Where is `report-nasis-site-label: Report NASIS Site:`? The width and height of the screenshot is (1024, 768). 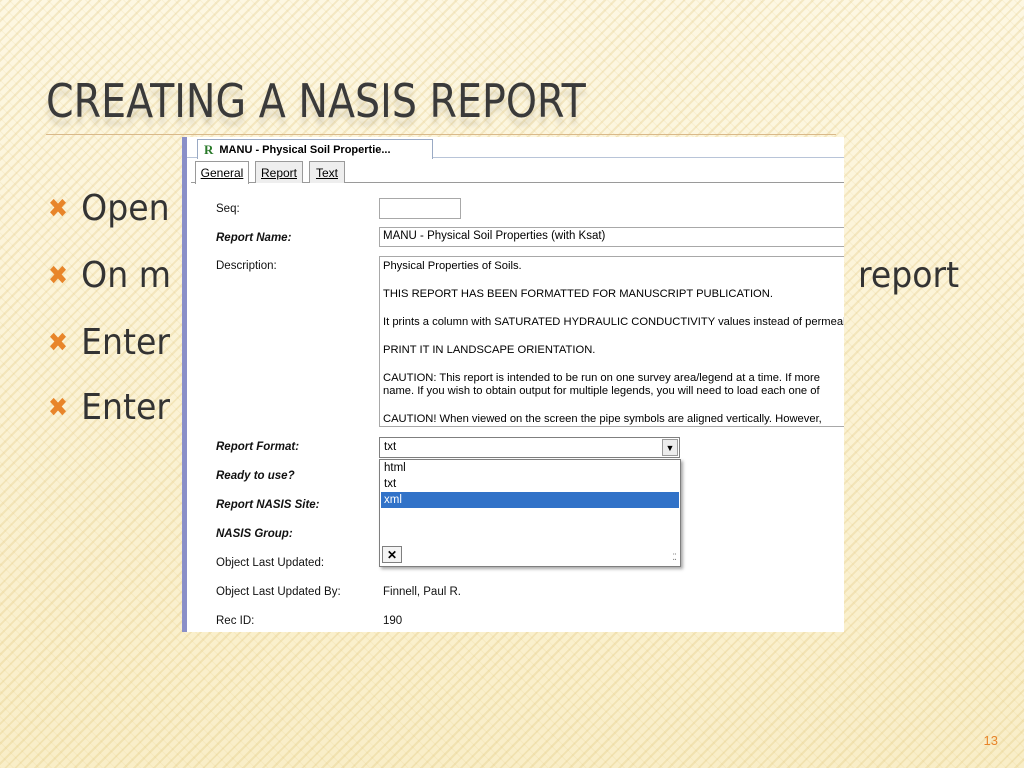
report-nasis-site-label: Report NASIS Site: is located at coordinates (268, 505).